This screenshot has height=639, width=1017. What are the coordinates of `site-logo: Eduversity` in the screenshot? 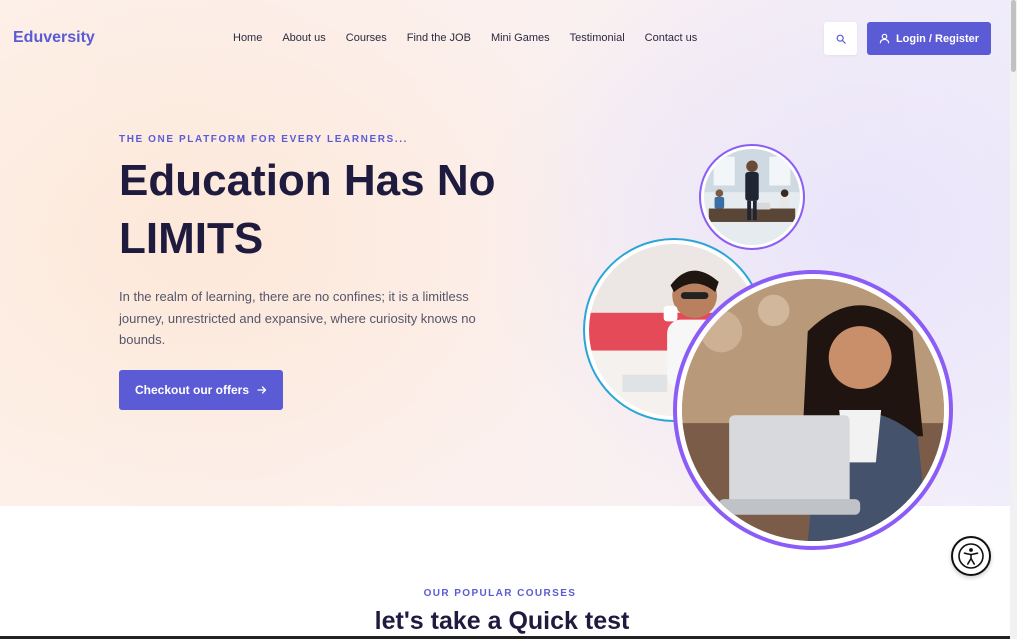 It's located at (54, 38).